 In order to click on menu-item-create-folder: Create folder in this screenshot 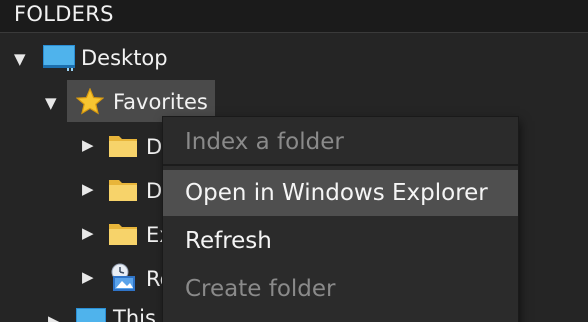, I will do `click(340, 289)`.